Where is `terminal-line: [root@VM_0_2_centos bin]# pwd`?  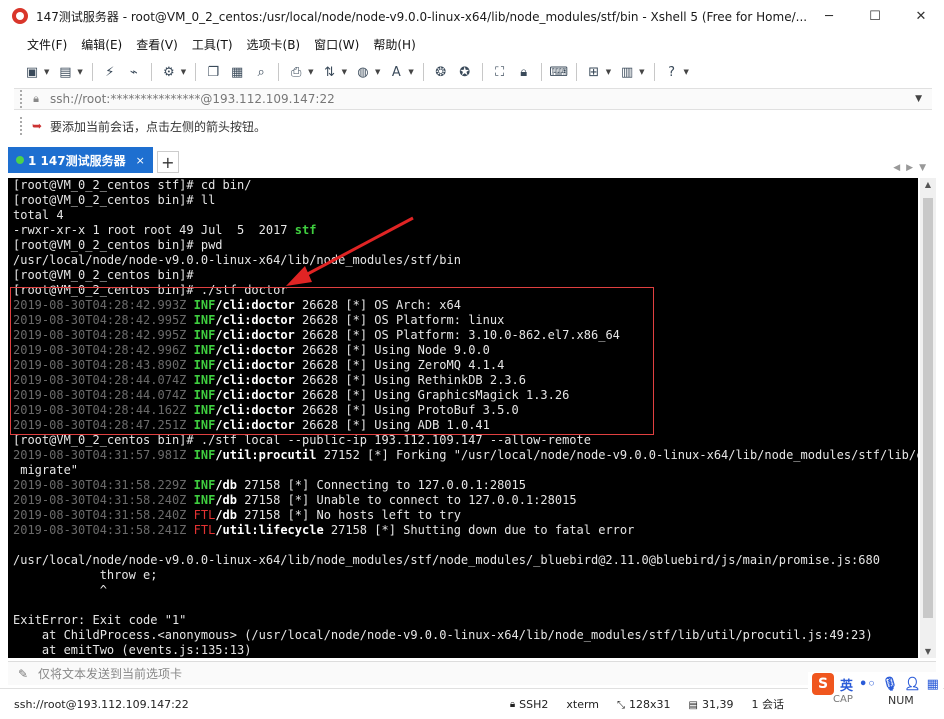 terminal-line: [root@VM_0_2_centos bin]# pwd is located at coordinates (465, 245).